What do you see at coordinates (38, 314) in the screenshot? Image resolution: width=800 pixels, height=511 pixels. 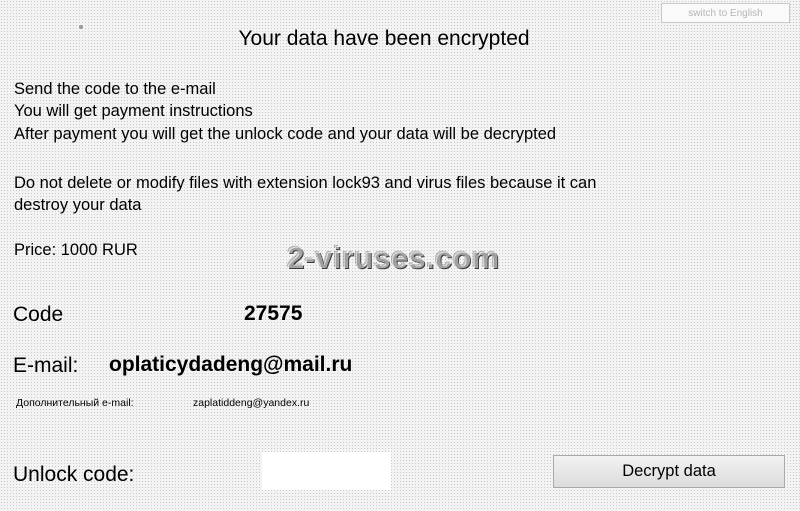 I see `code-label: Code` at bounding box center [38, 314].